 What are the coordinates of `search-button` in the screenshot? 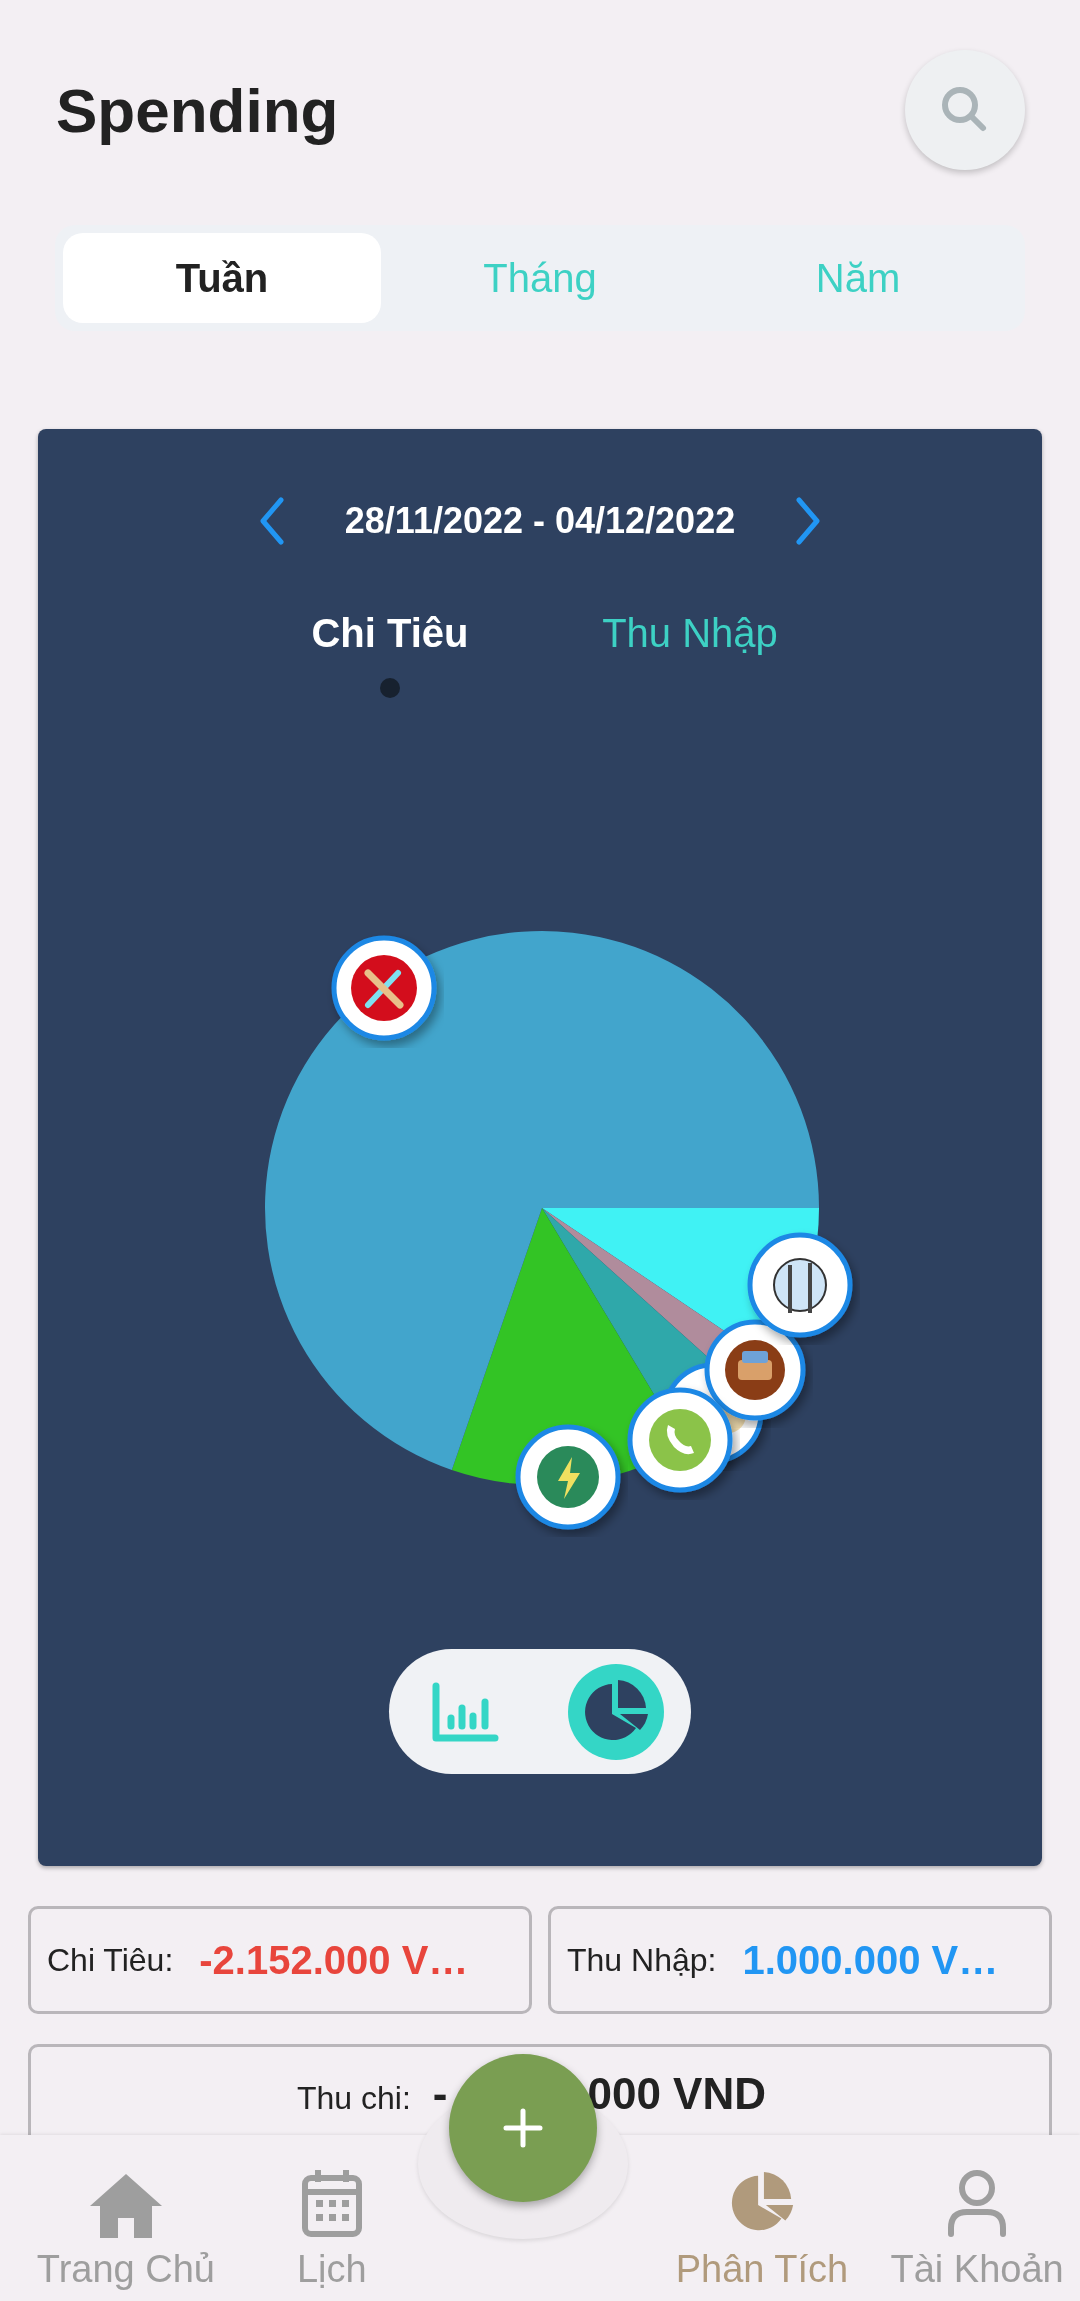 It's located at (965, 110).